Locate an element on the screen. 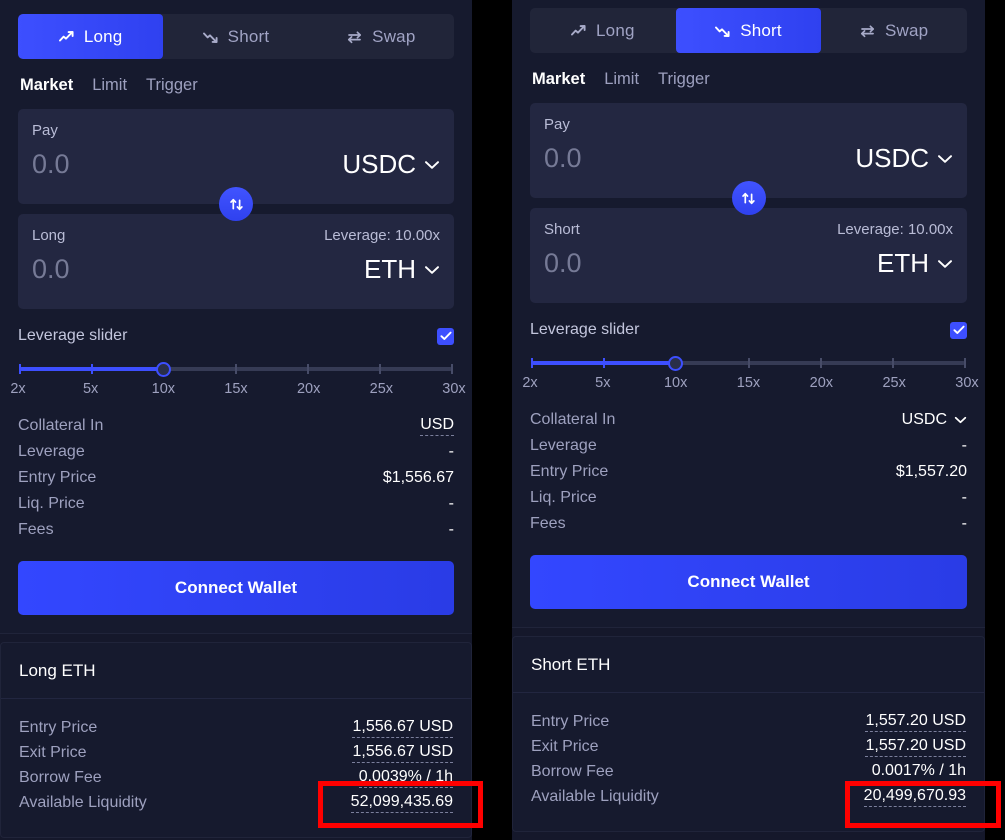 The width and height of the screenshot is (1005, 840). receive-label: Short is located at coordinates (562, 229).